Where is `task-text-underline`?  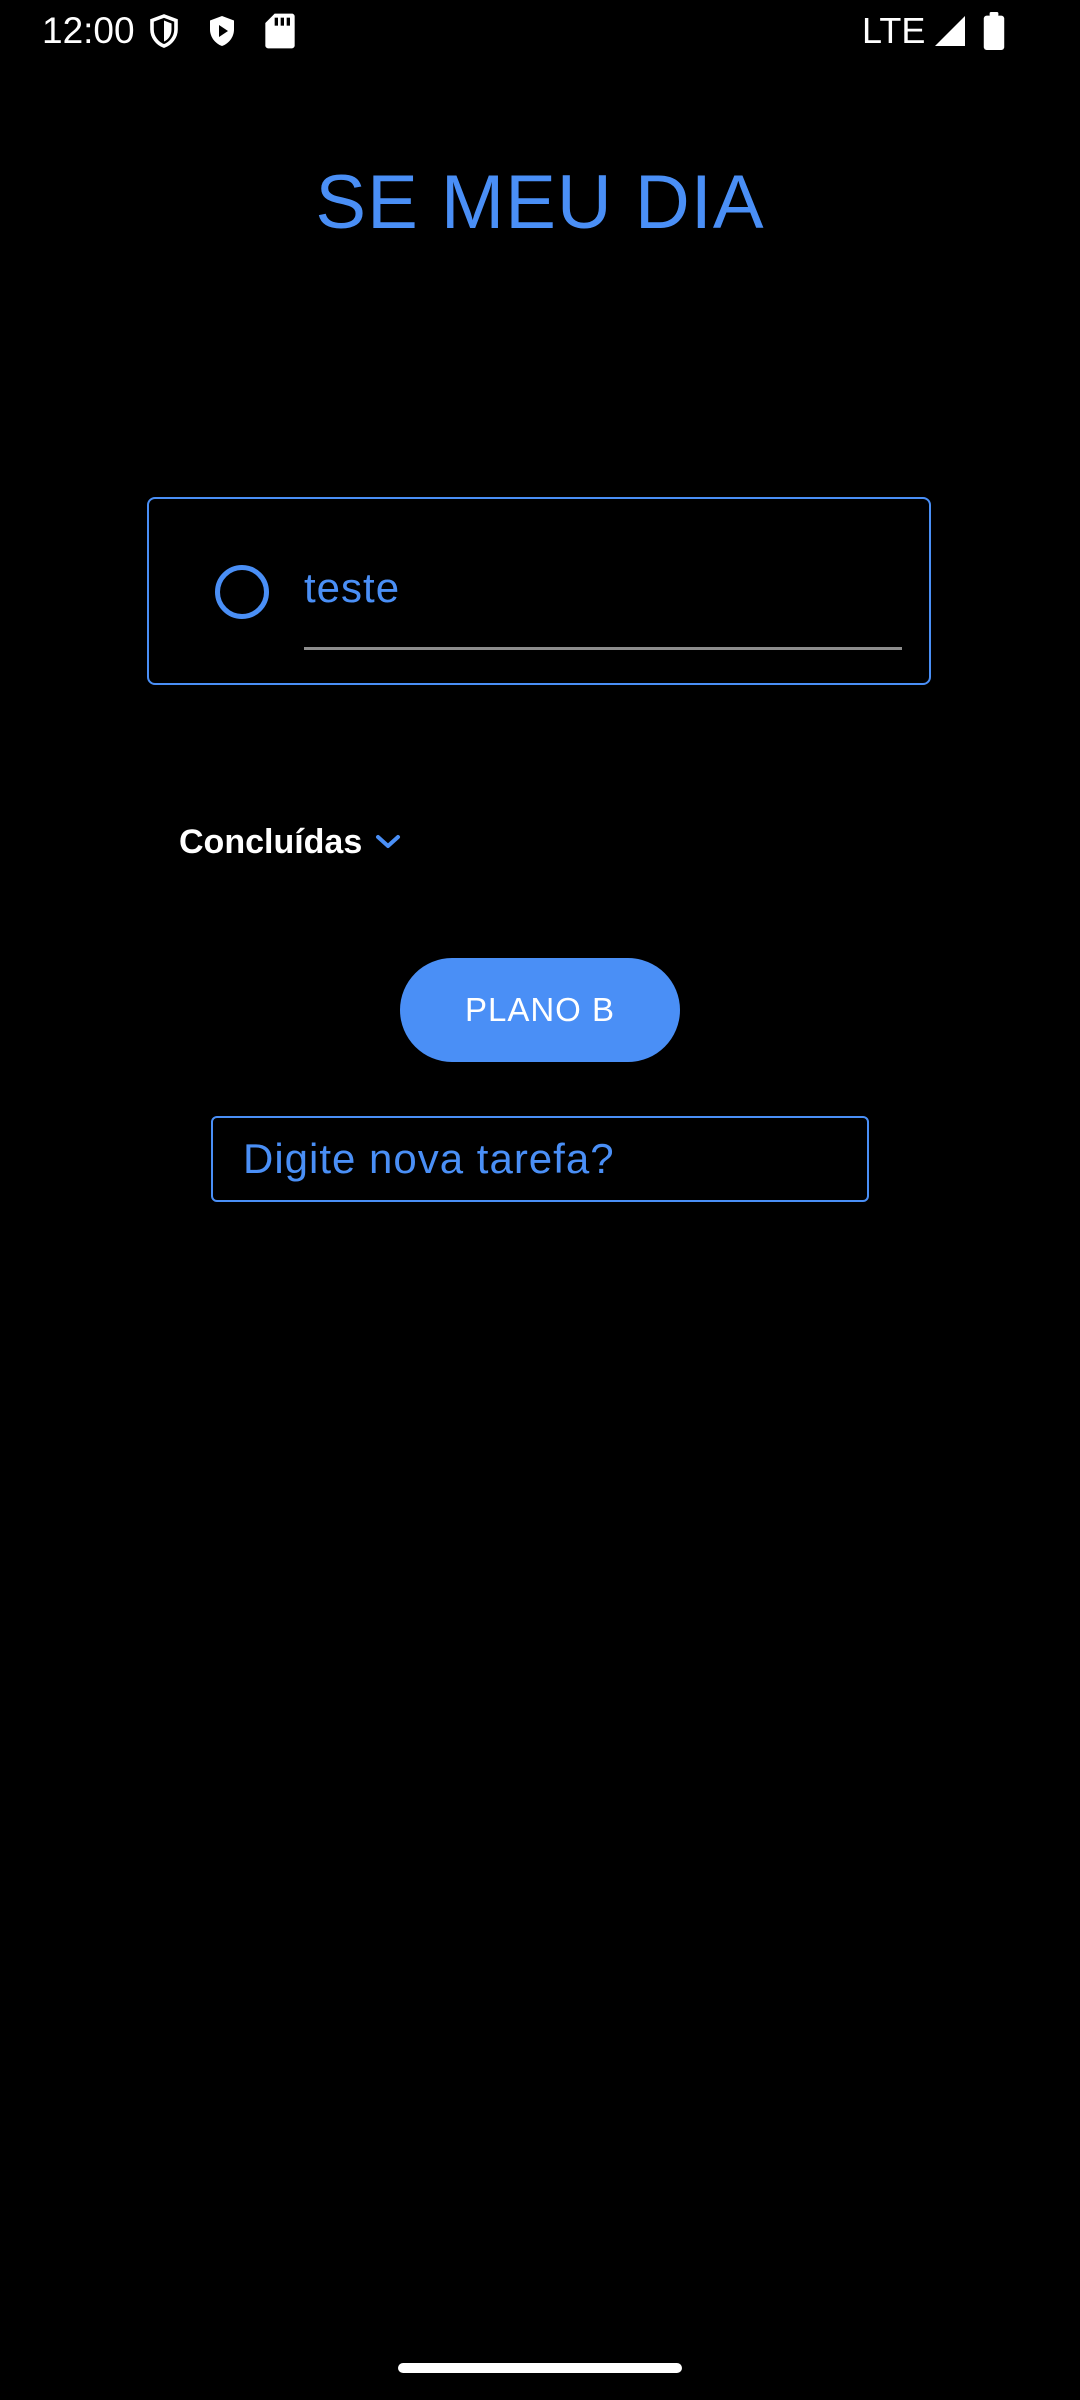 task-text-underline is located at coordinates (603, 648).